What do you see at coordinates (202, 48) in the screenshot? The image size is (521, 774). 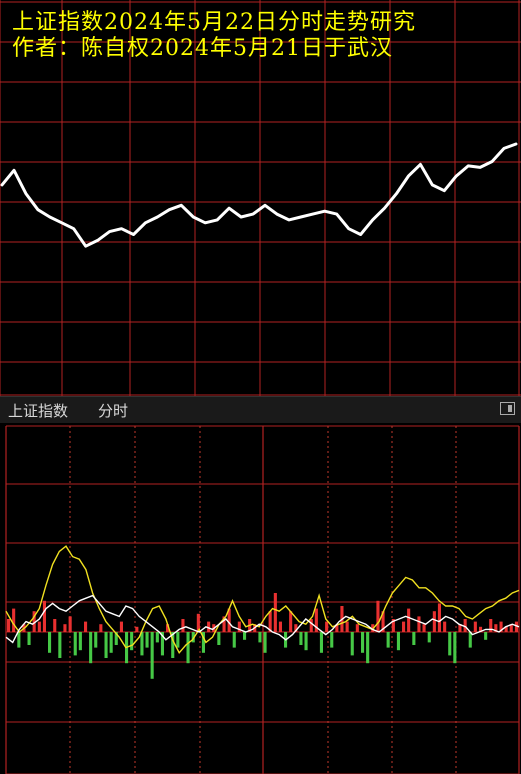 I see `title-line-2: 作者：陈自权2024年5月21日于武汉` at bounding box center [202, 48].